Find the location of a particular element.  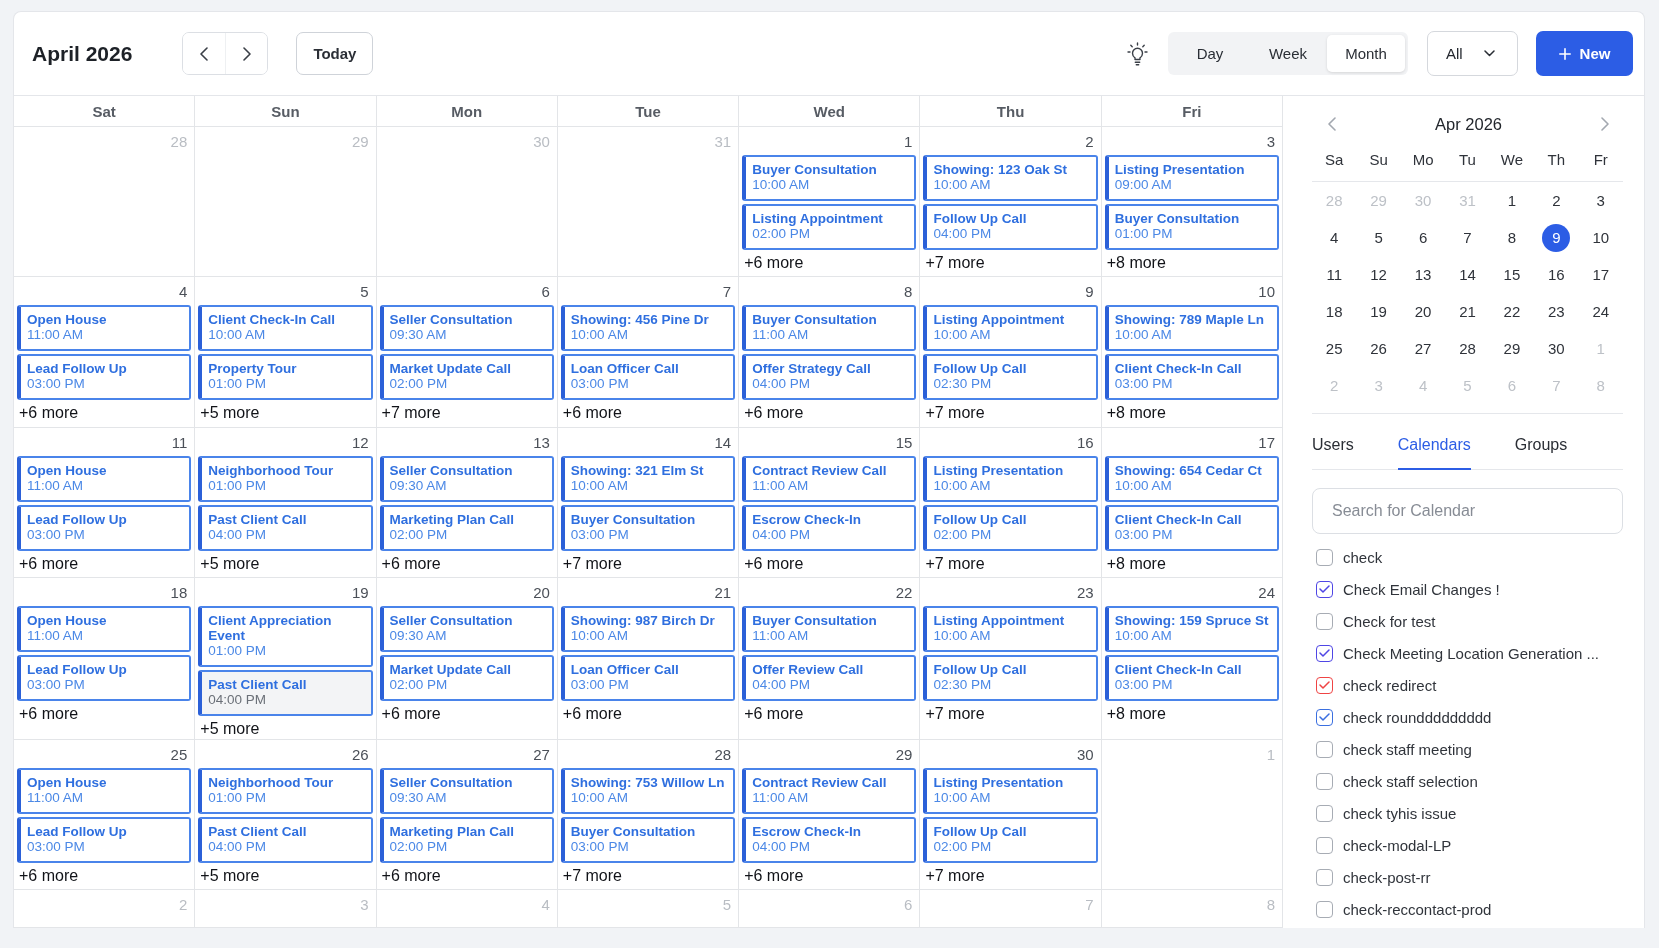

mini-calendar-day: 30 is located at coordinates (1556, 348).